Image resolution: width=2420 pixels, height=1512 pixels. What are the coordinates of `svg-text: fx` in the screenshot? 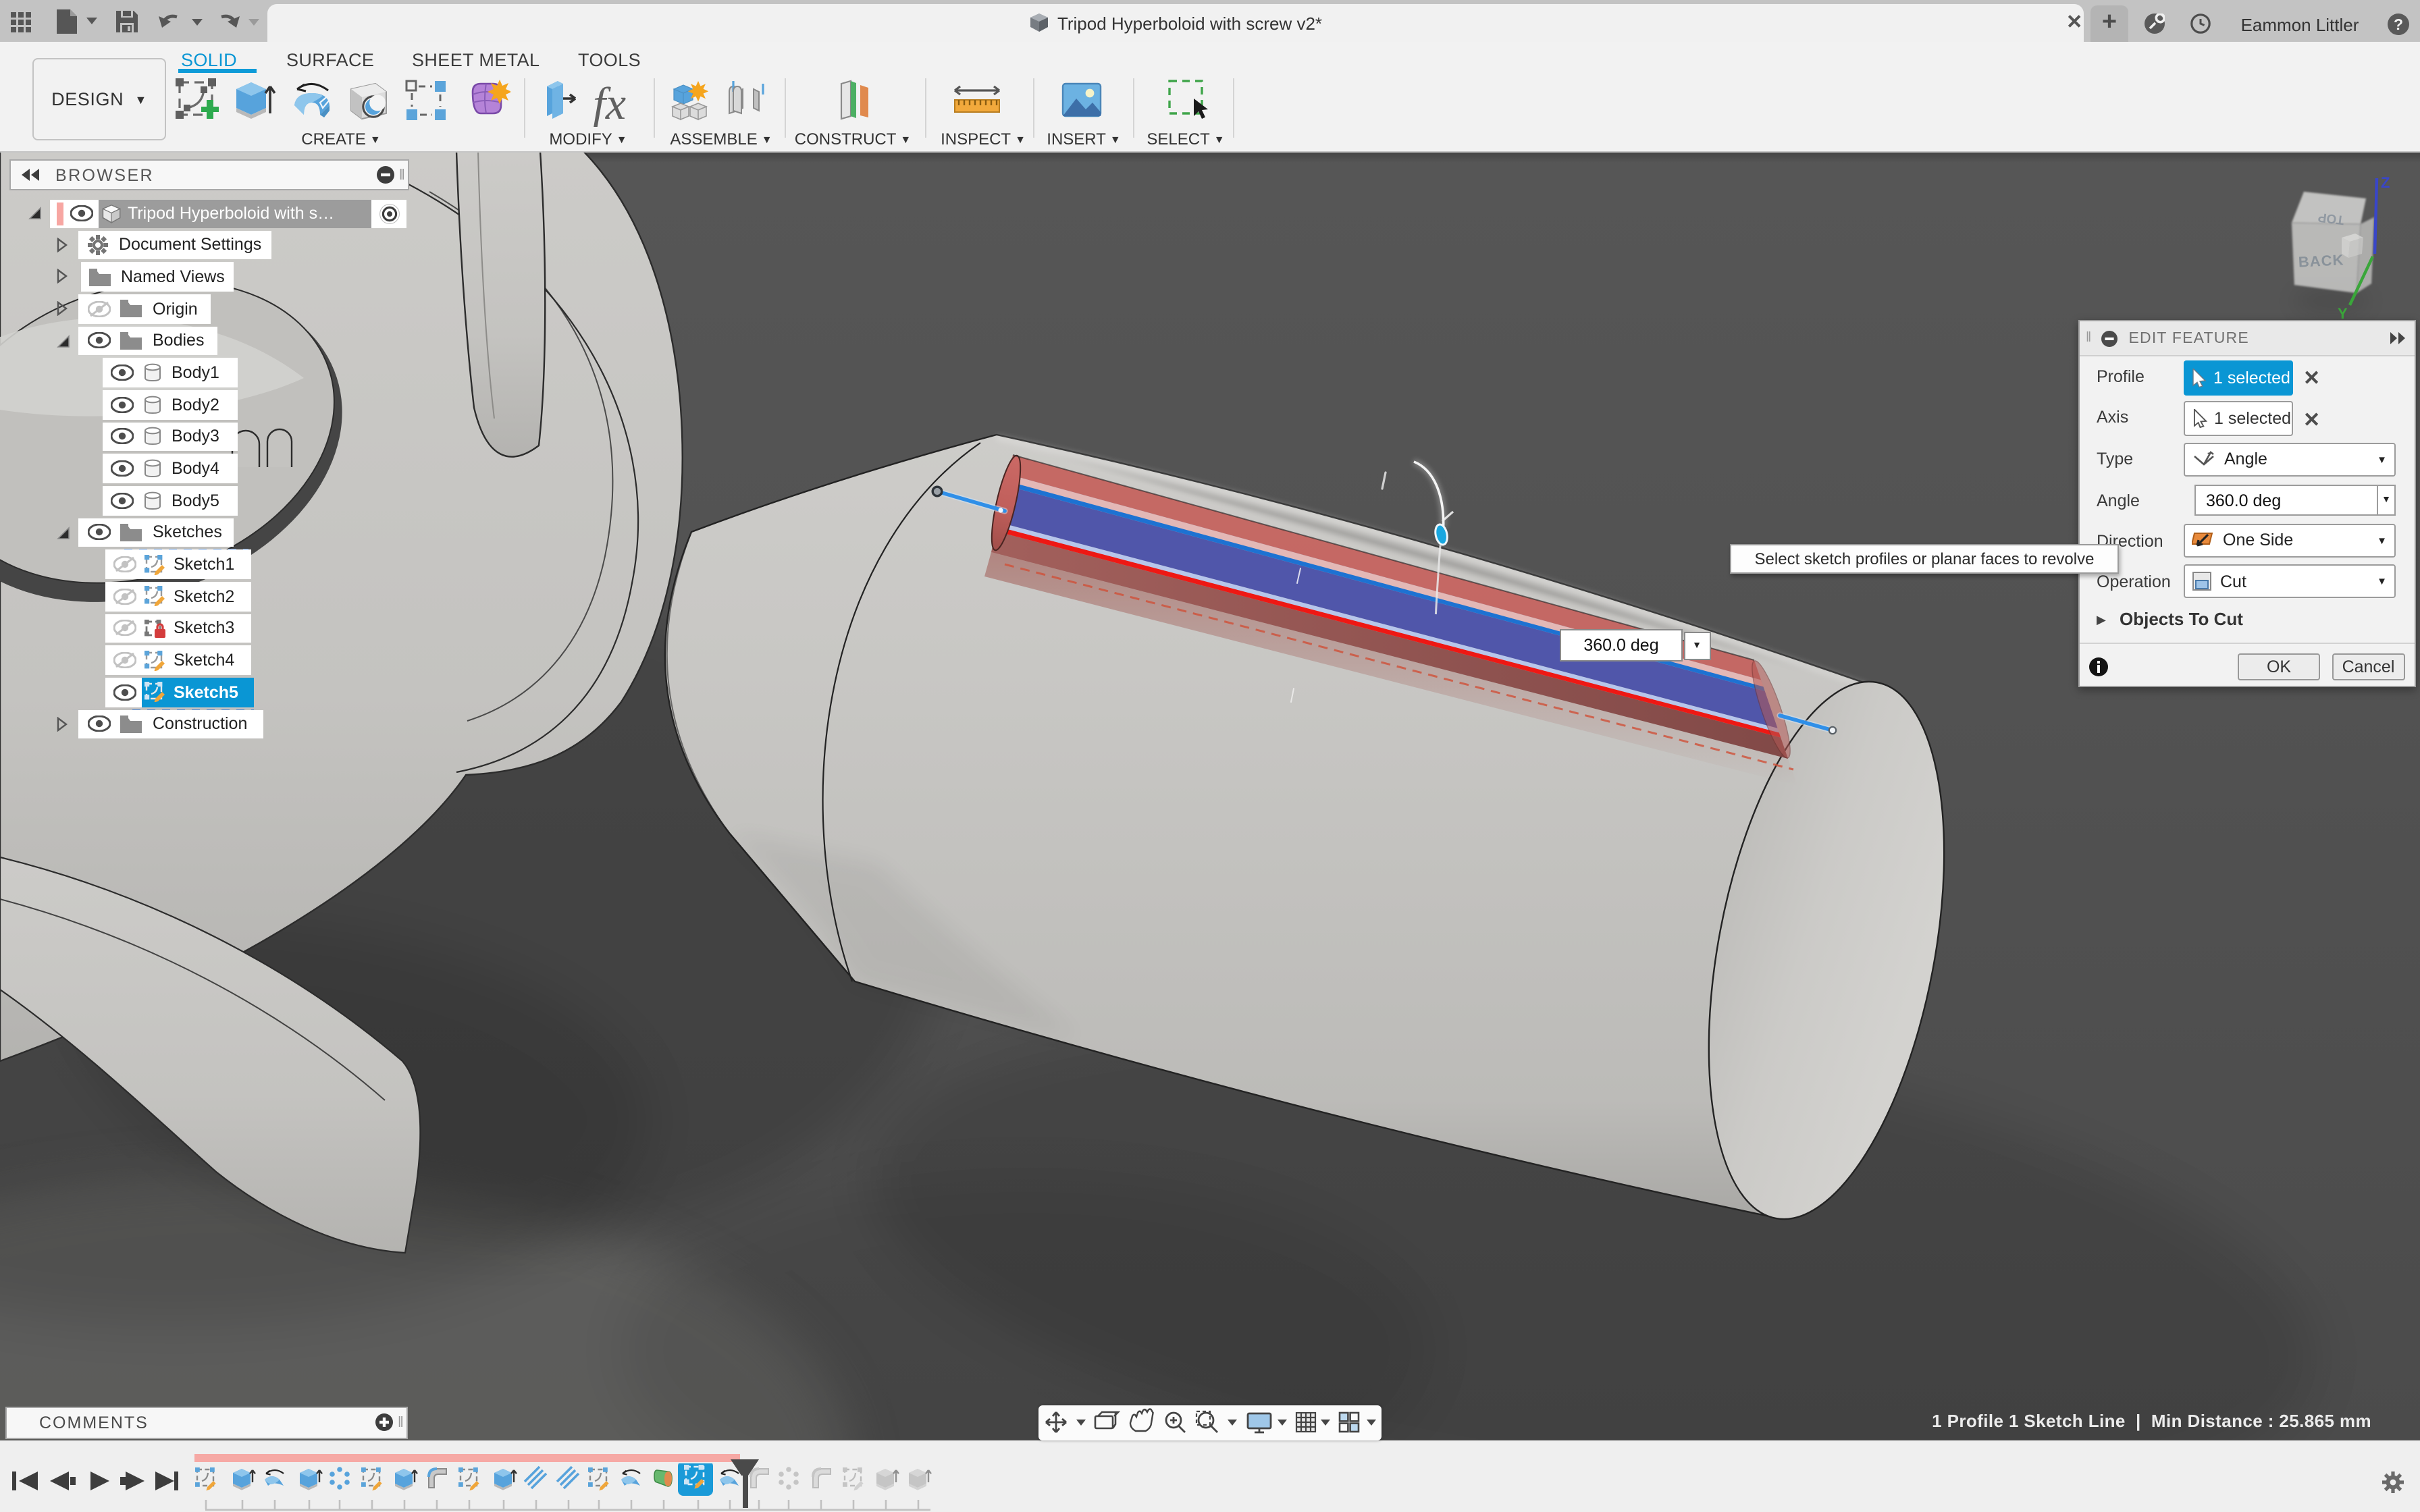 It's located at (609, 102).